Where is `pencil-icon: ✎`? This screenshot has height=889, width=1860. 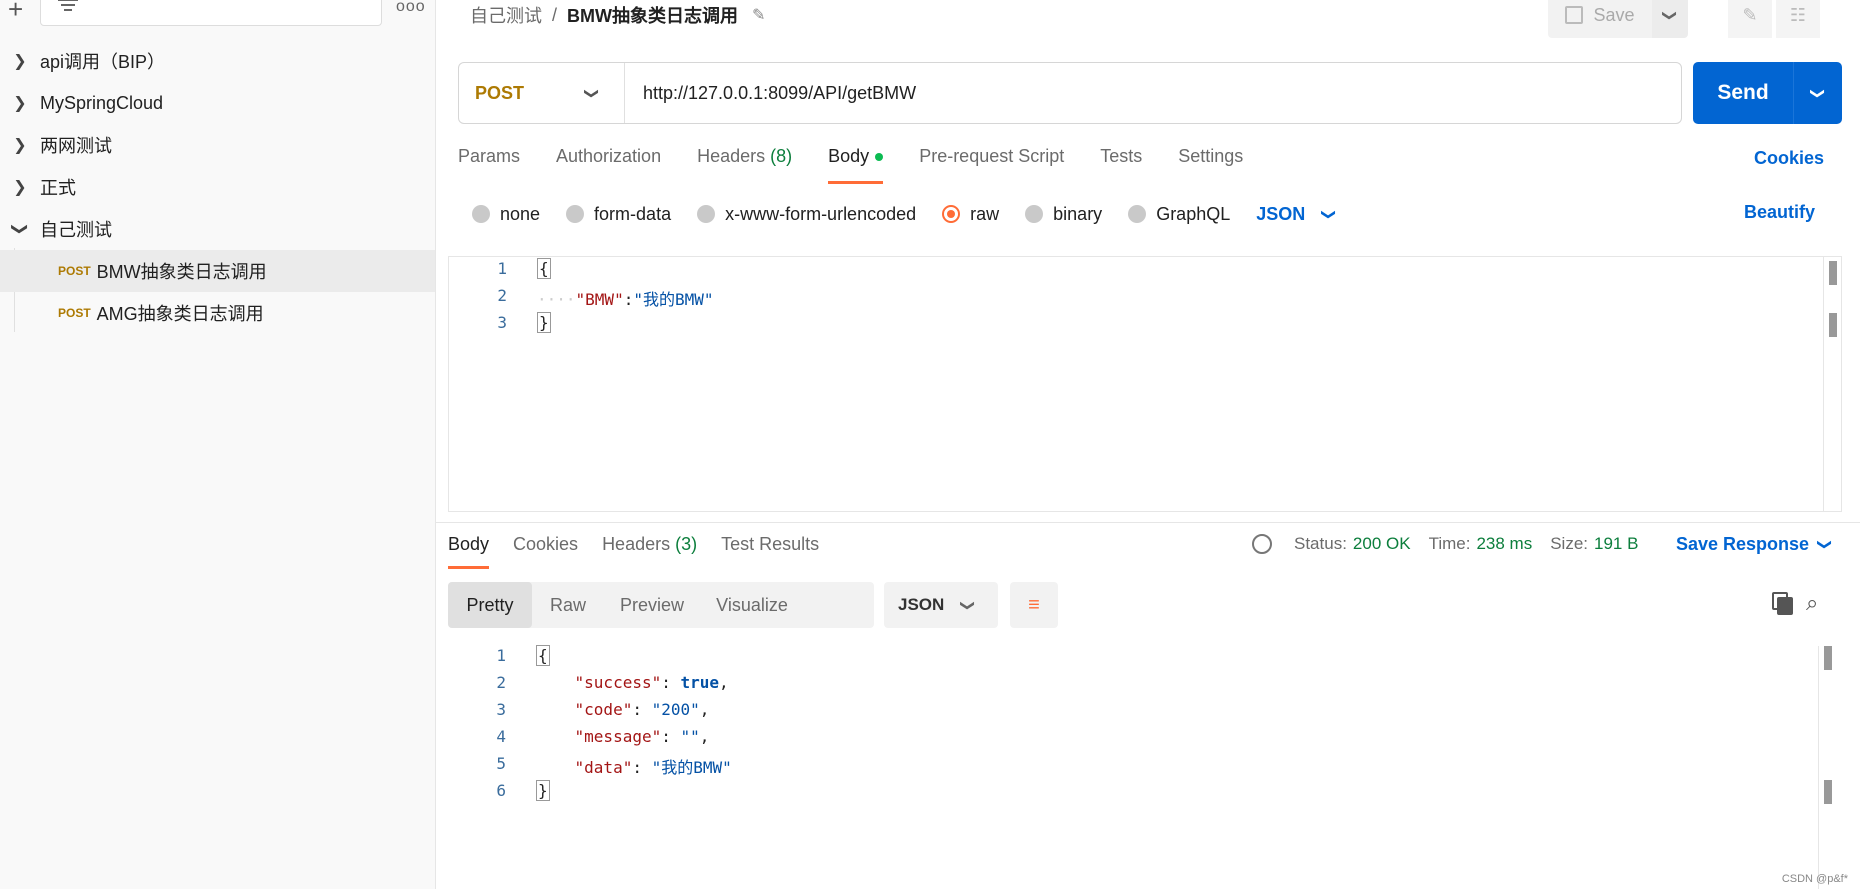 pencil-icon: ✎ is located at coordinates (1750, 19).